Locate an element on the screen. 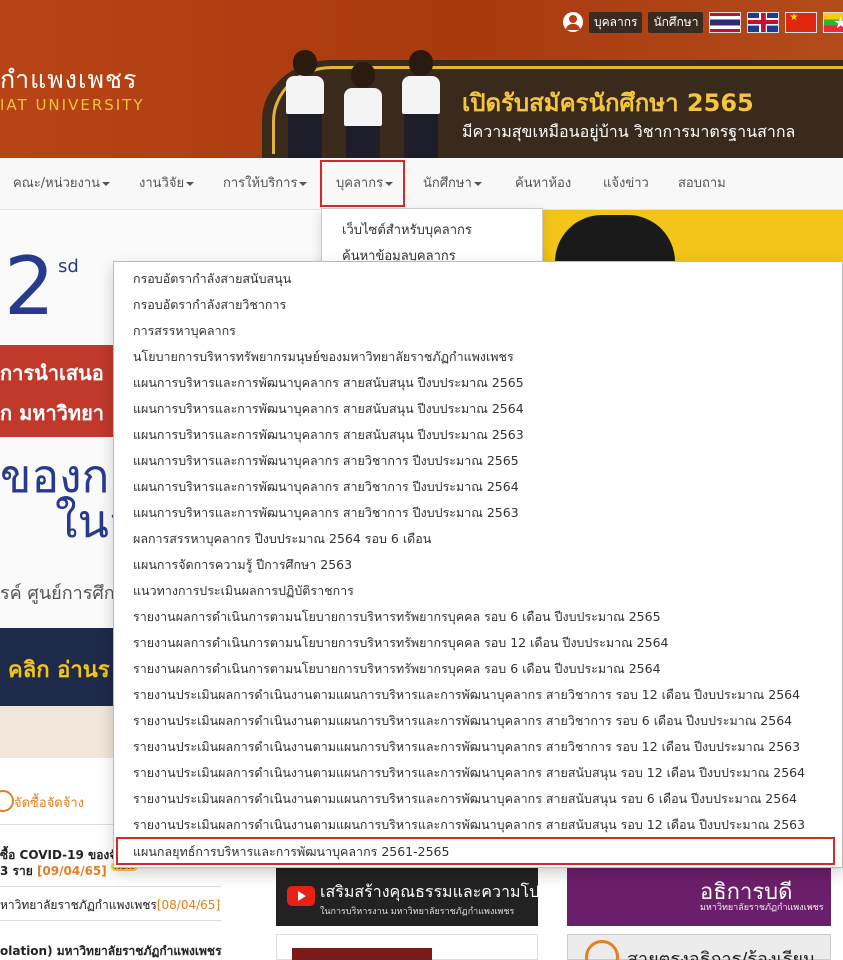  news-item: olation) มหาวิทยาลัยราชภัฏกำแพงเพชร is located at coordinates (111, 951).